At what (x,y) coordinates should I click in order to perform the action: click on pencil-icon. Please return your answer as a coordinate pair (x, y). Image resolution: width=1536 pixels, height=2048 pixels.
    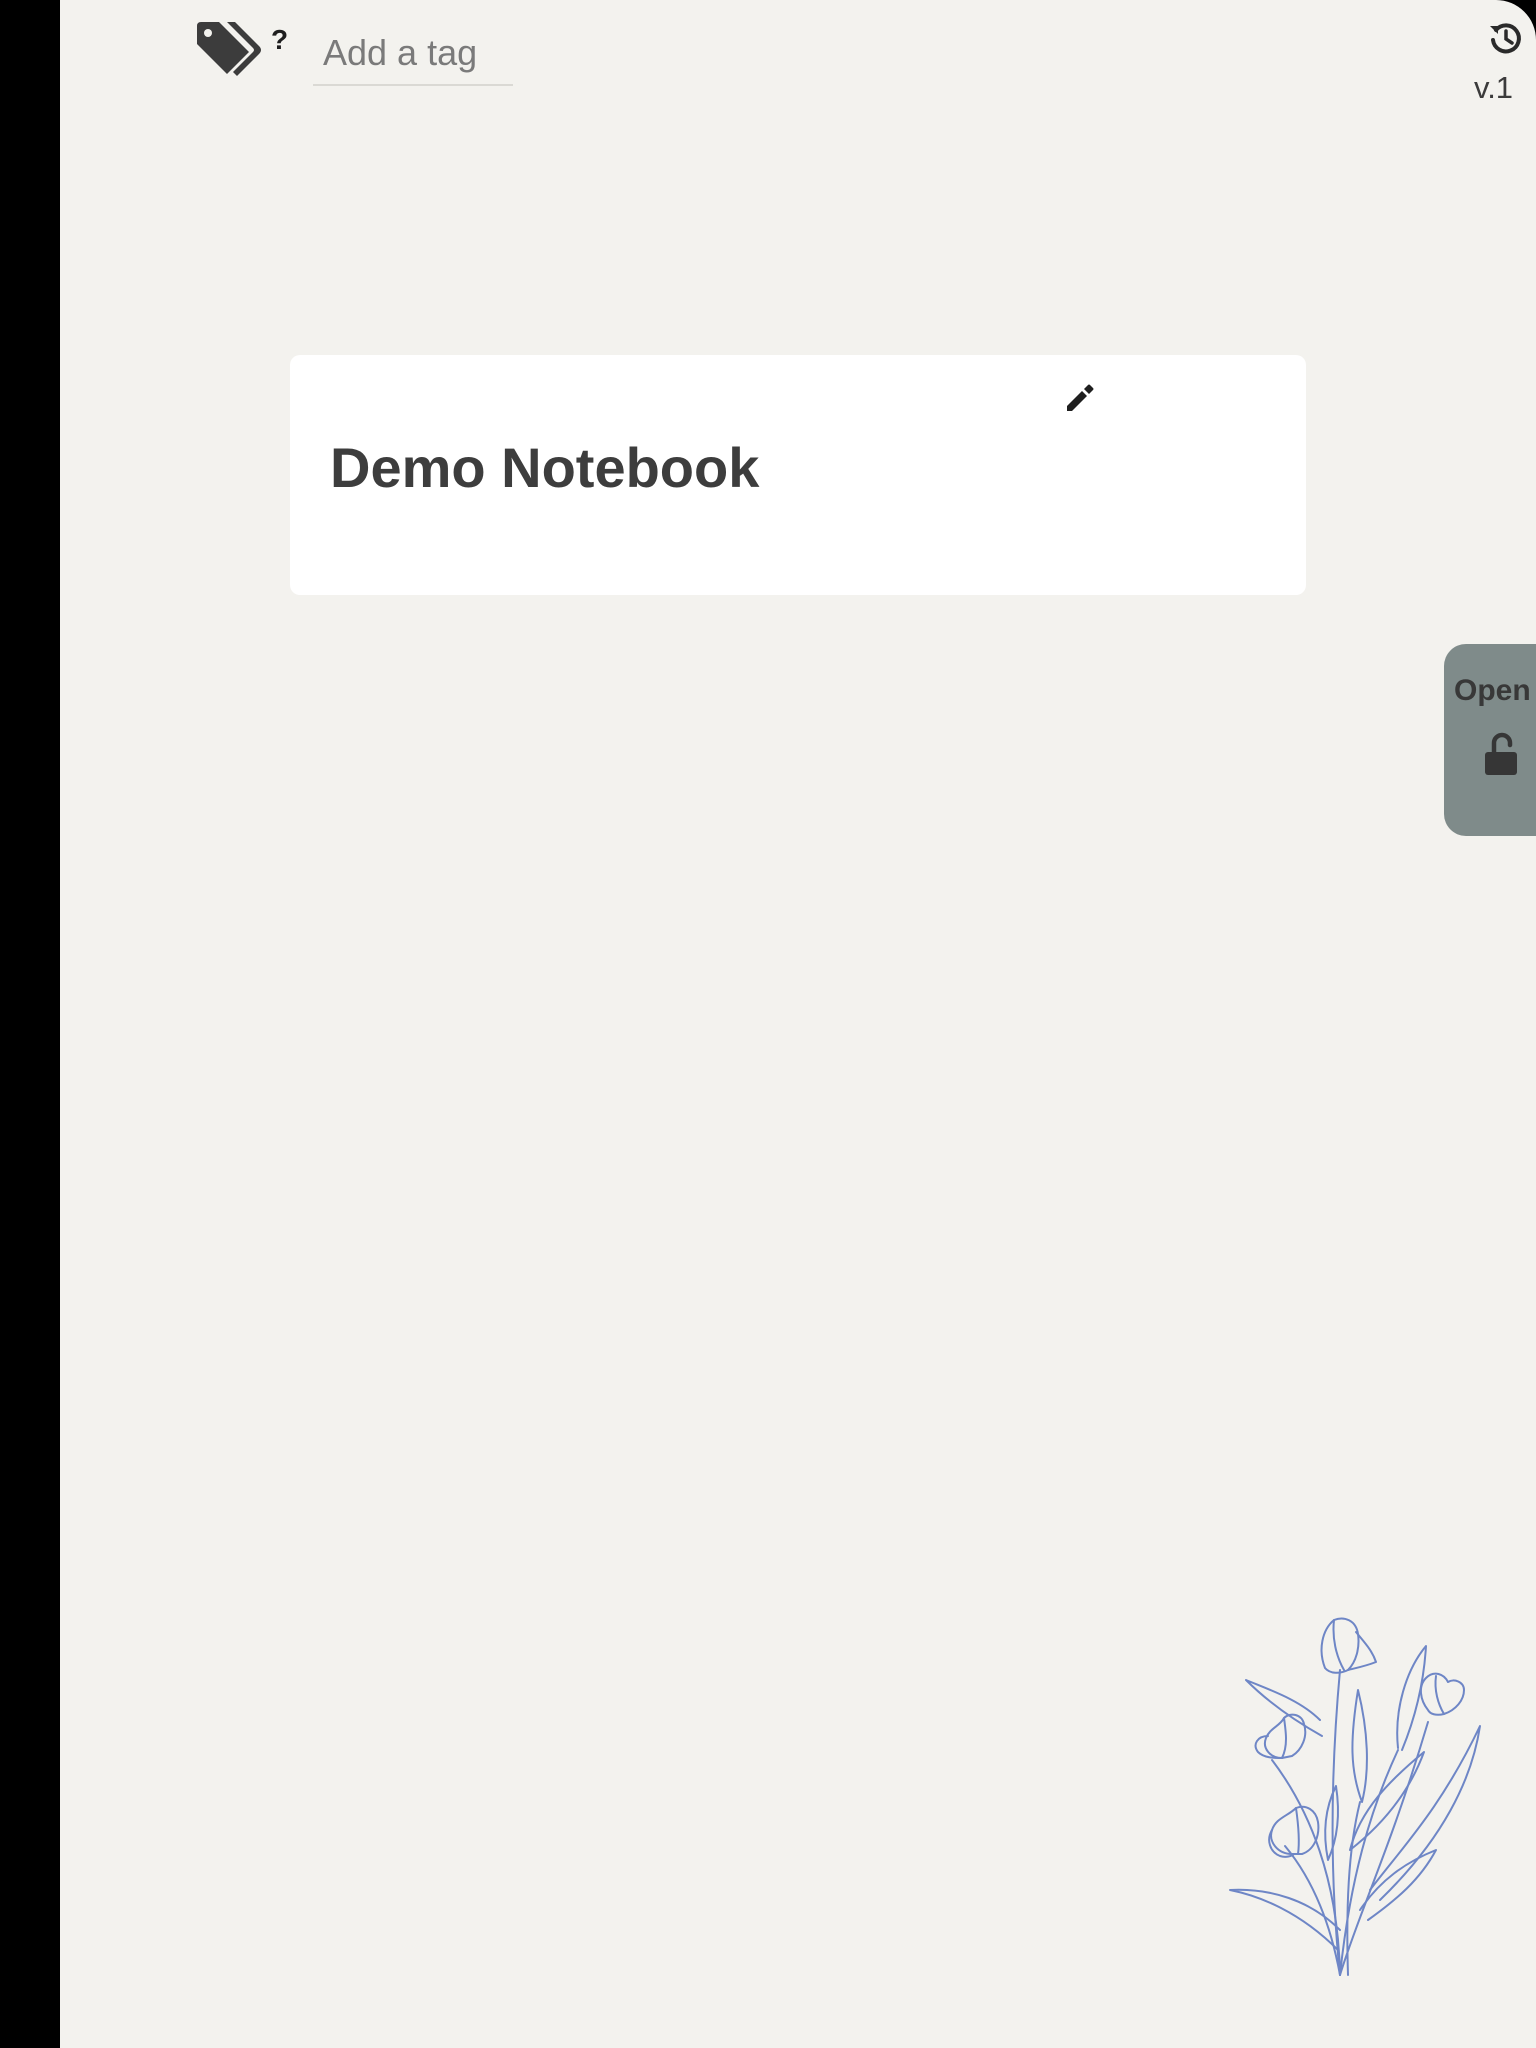
    Looking at the image, I should click on (1079, 398).